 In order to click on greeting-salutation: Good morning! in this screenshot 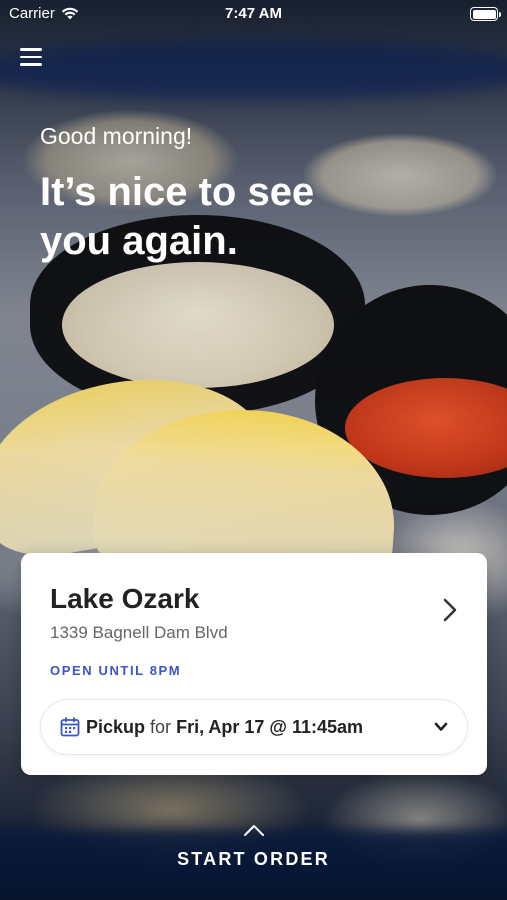, I will do `click(116, 136)`.